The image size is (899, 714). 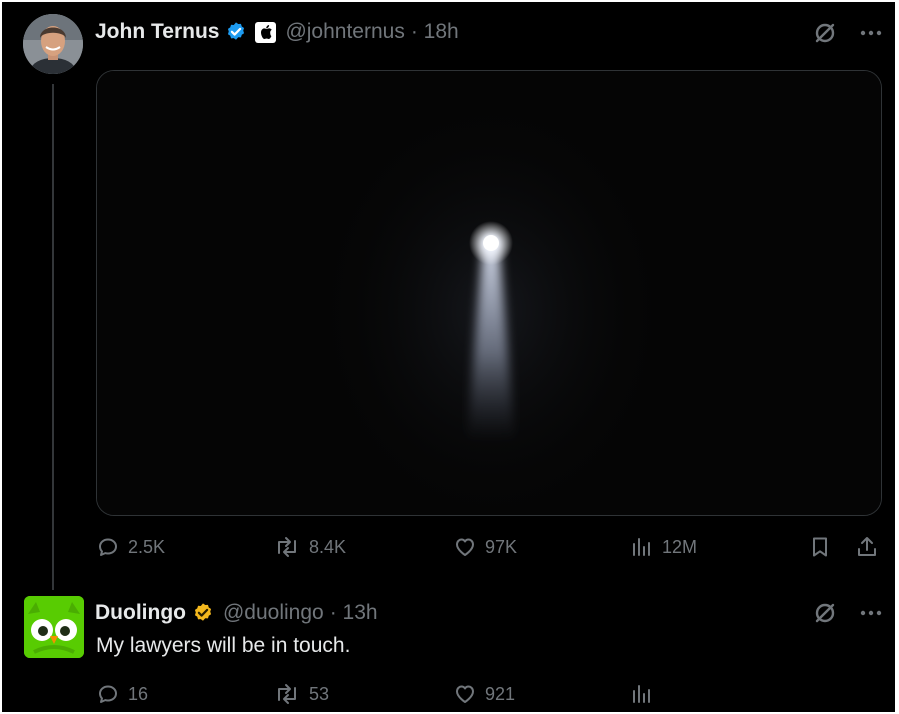 What do you see at coordinates (354, 613) in the screenshot?
I see `reply-time: · 13h` at bounding box center [354, 613].